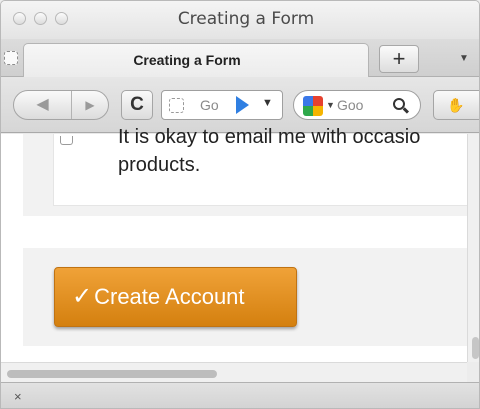  What do you see at coordinates (330, 105) in the screenshot?
I see `search-engine-dropdown-icon: ▼` at bounding box center [330, 105].